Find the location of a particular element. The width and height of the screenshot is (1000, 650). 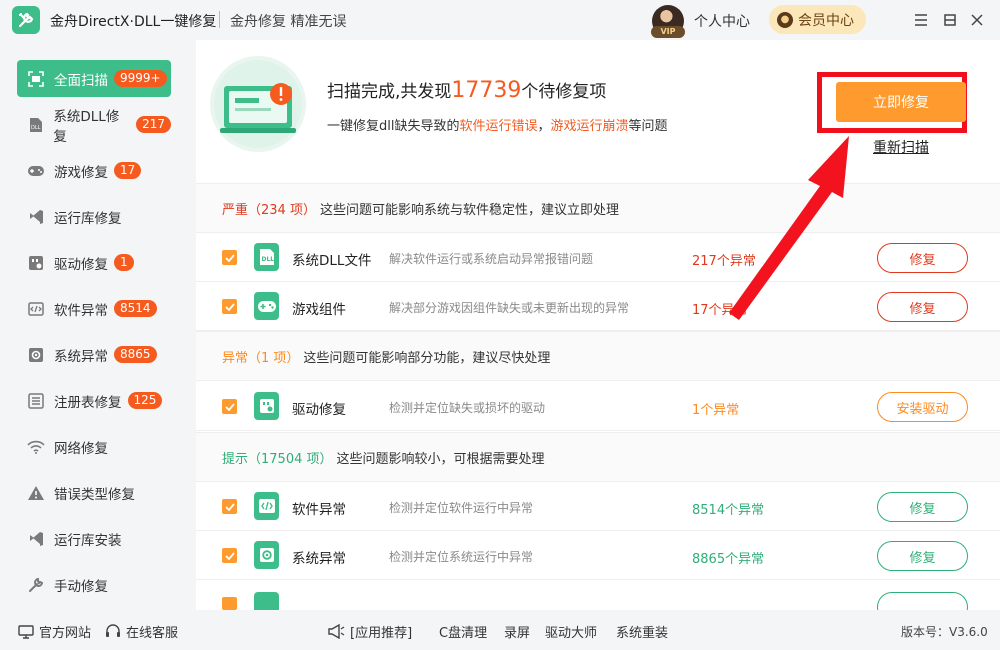

official-site-link: 官方网站 is located at coordinates (54, 631).